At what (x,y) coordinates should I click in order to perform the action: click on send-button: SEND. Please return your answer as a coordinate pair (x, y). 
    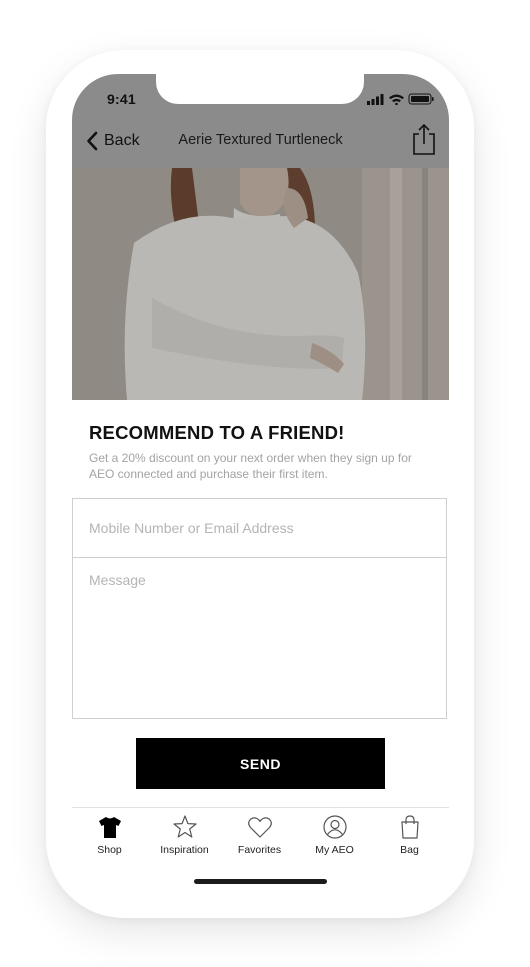
    Looking at the image, I should click on (260, 763).